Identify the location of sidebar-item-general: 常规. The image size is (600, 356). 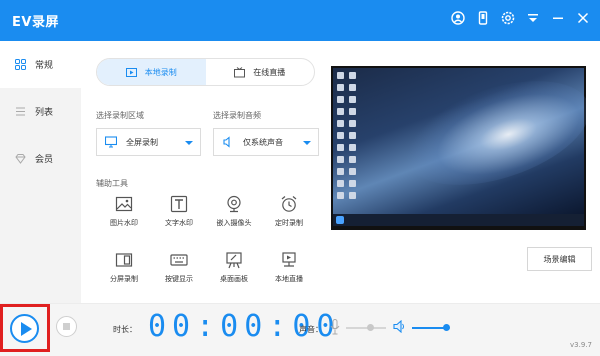
(40, 64).